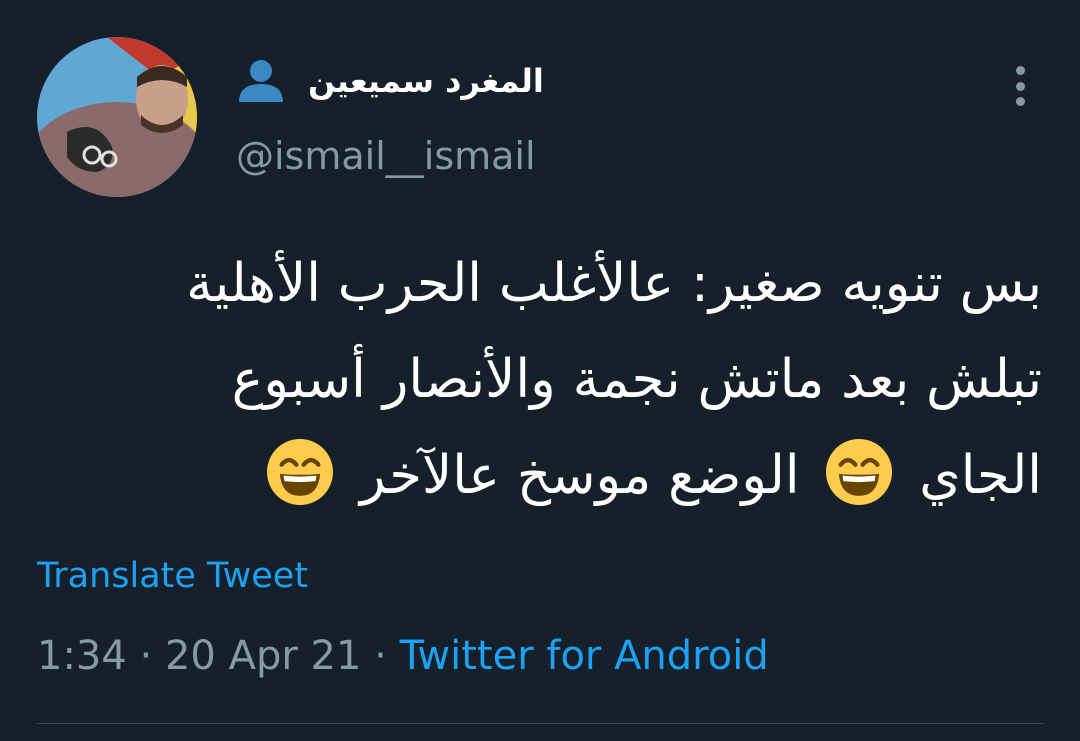 This screenshot has height=741, width=1080. What do you see at coordinates (261, 81) in the screenshot?
I see `bust-in-silhouette-icon` at bounding box center [261, 81].